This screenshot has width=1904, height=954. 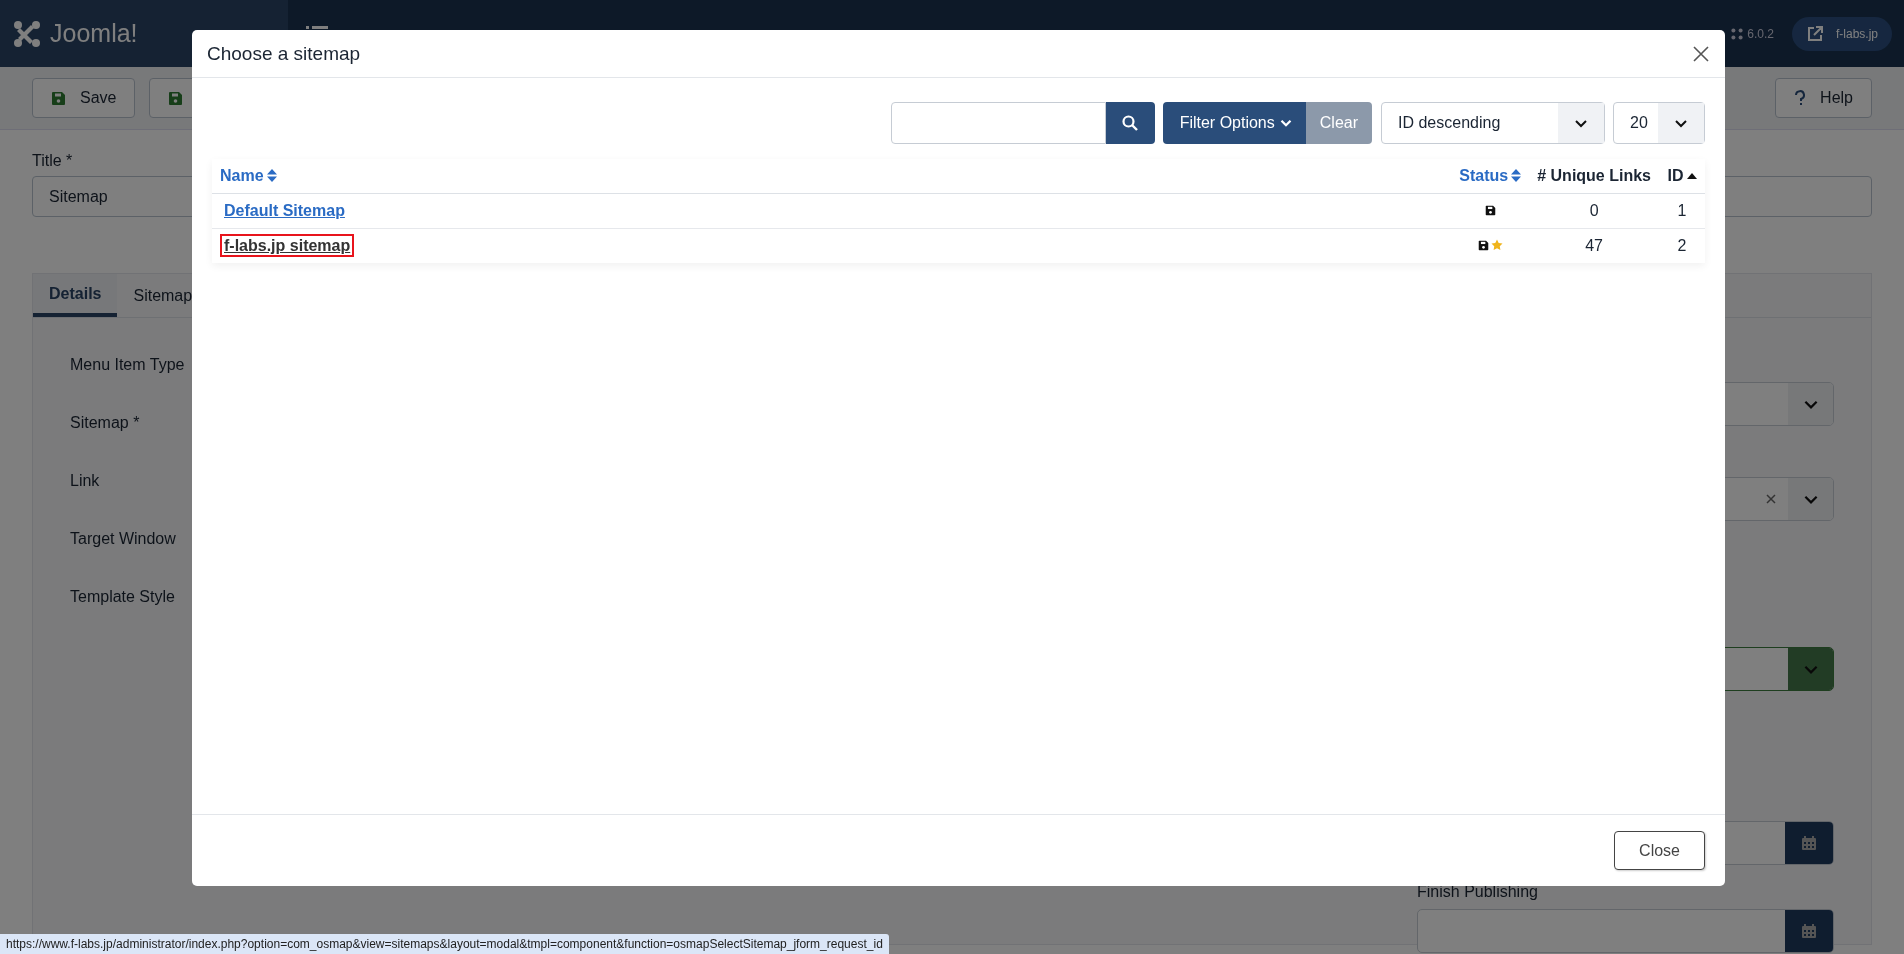 I want to click on column-header: Name, so click(x=248, y=175).